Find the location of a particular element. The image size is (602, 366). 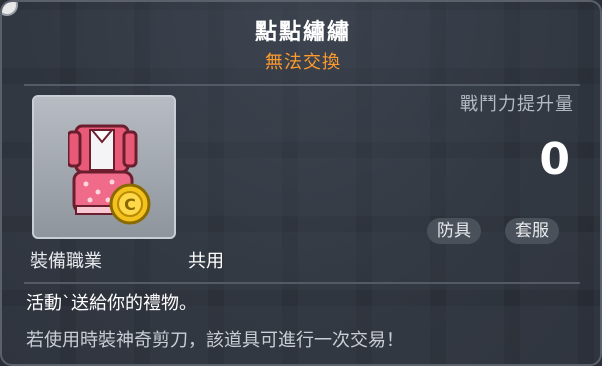

item-icon-frame: C is located at coordinates (104, 167).